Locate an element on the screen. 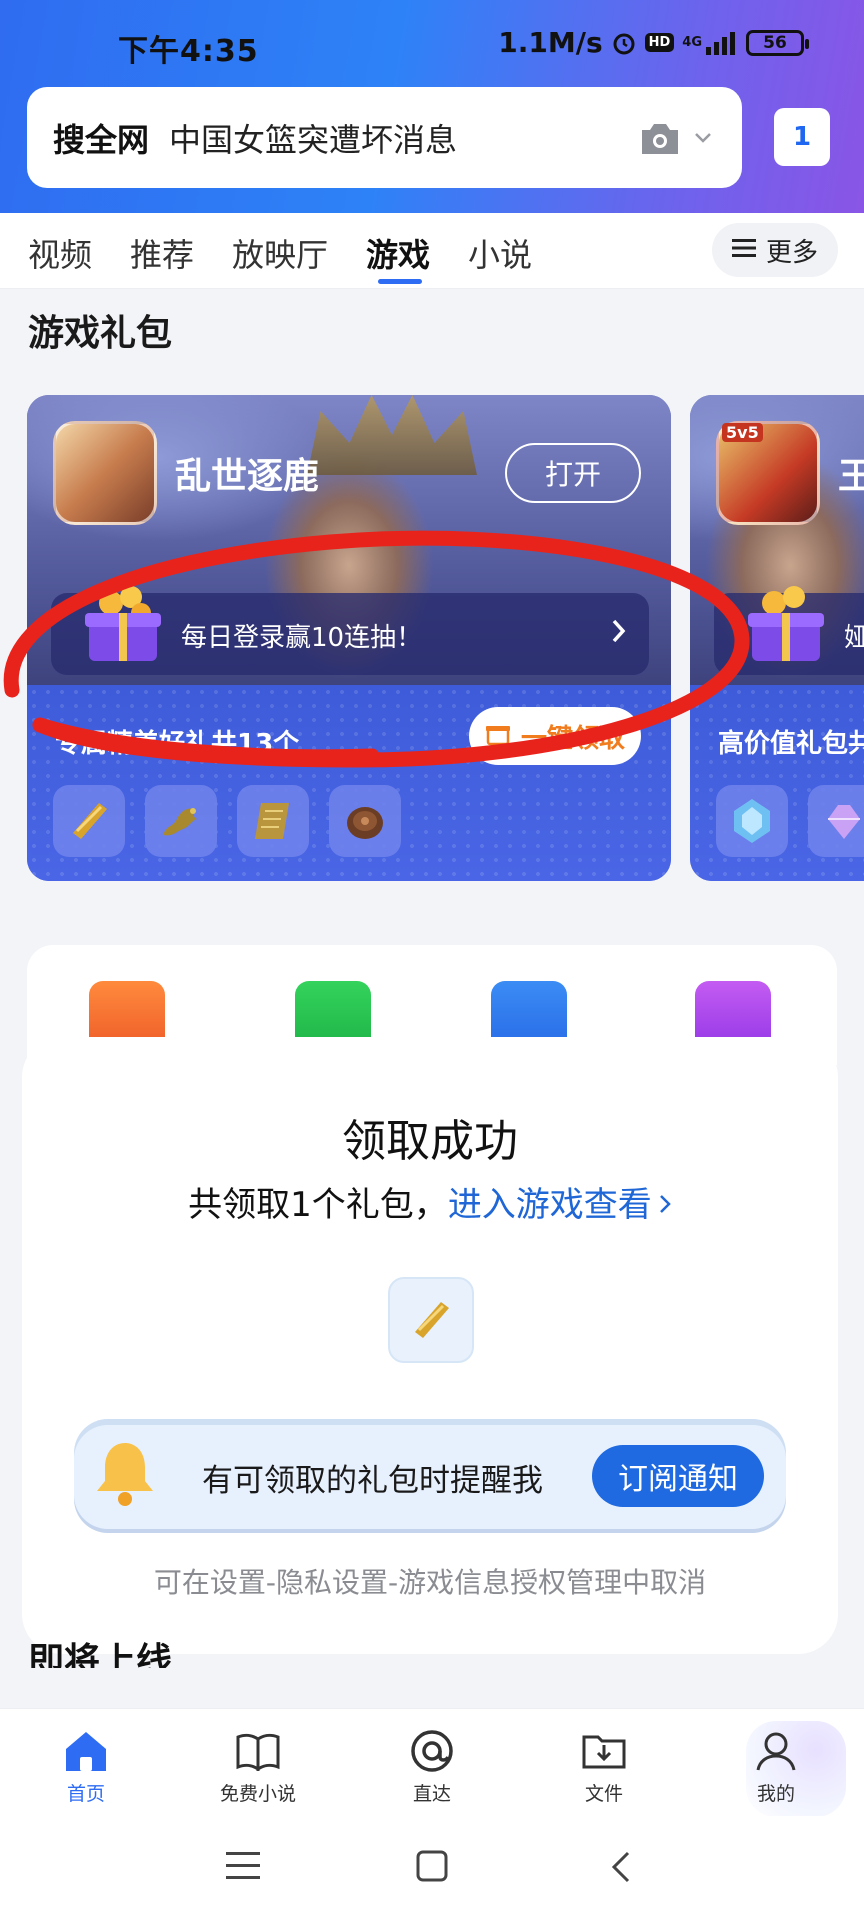 The image size is (864, 1920). chevron-down-icon is located at coordinates (703, 138).